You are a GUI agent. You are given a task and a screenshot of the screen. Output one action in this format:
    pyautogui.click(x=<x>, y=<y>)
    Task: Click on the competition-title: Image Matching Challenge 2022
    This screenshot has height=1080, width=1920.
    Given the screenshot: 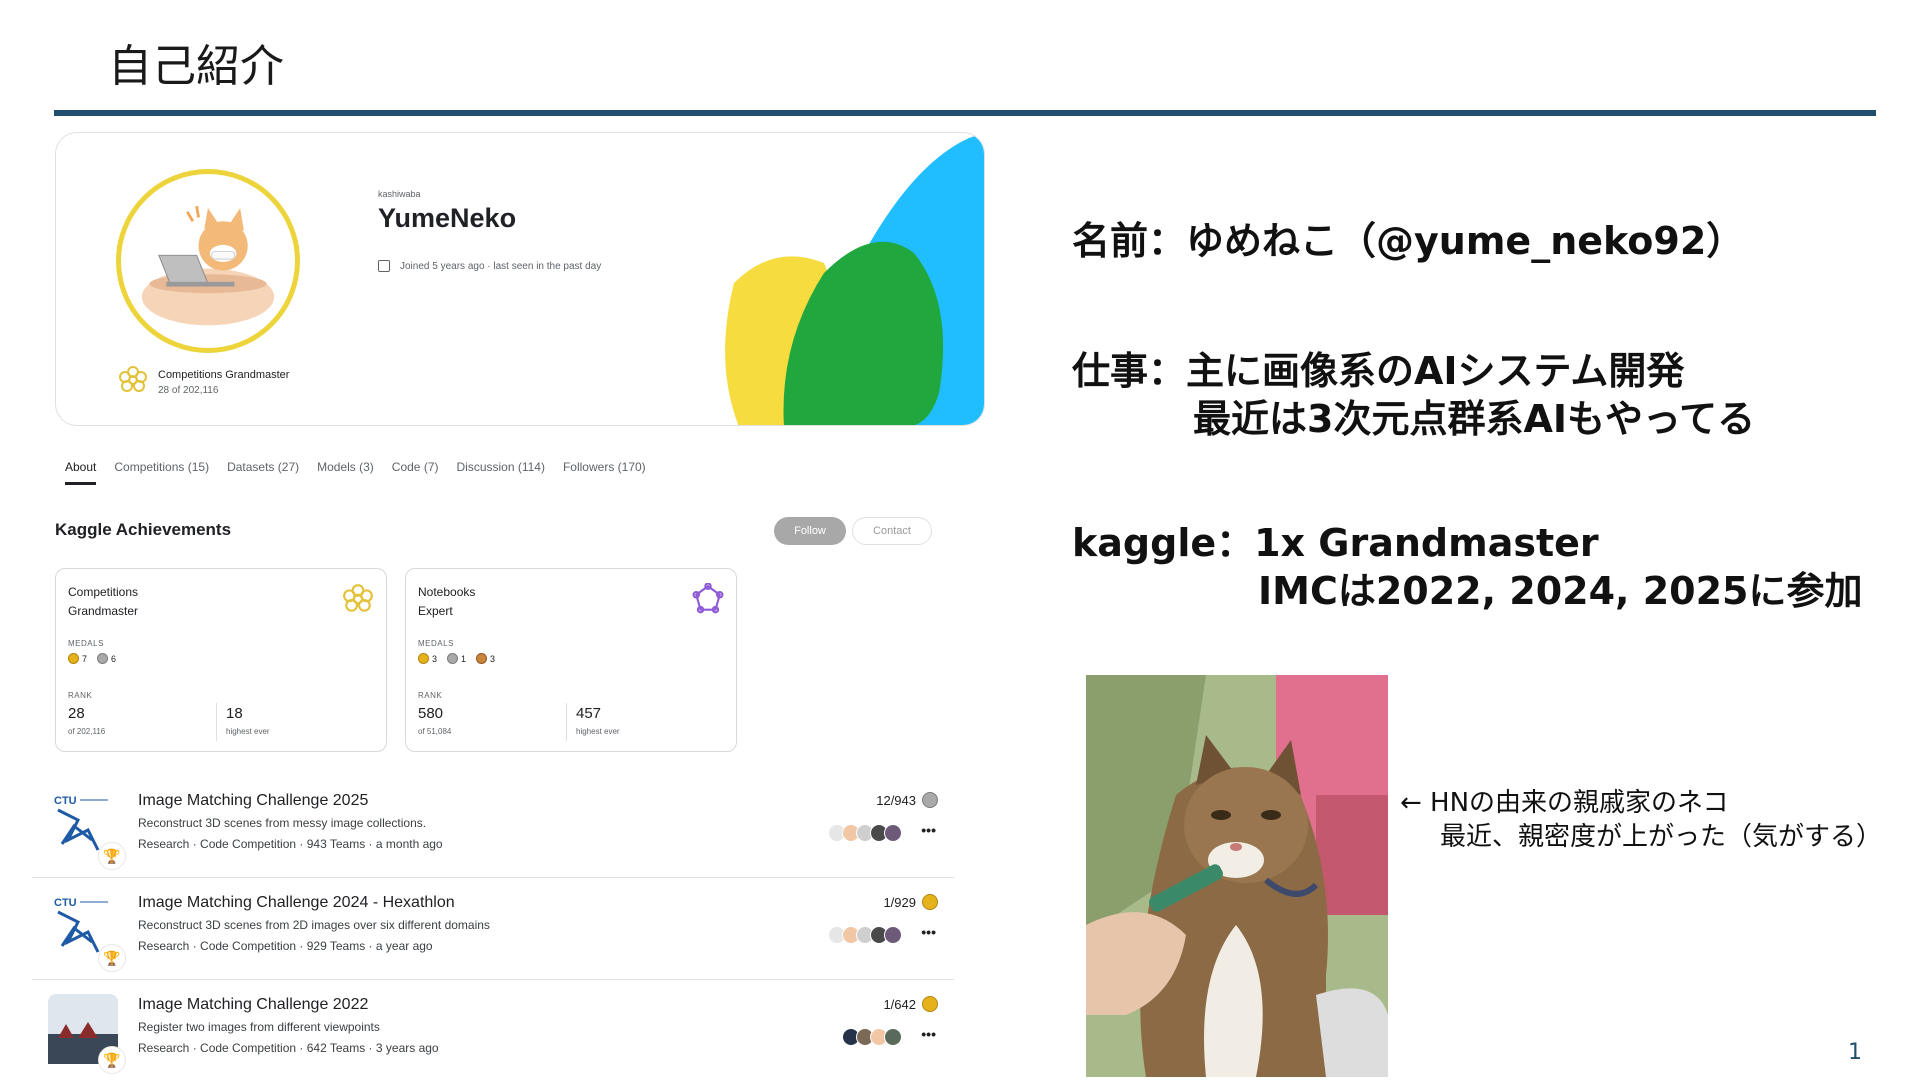 What is the action you would take?
    pyautogui.click(x=253, y=1004)
    